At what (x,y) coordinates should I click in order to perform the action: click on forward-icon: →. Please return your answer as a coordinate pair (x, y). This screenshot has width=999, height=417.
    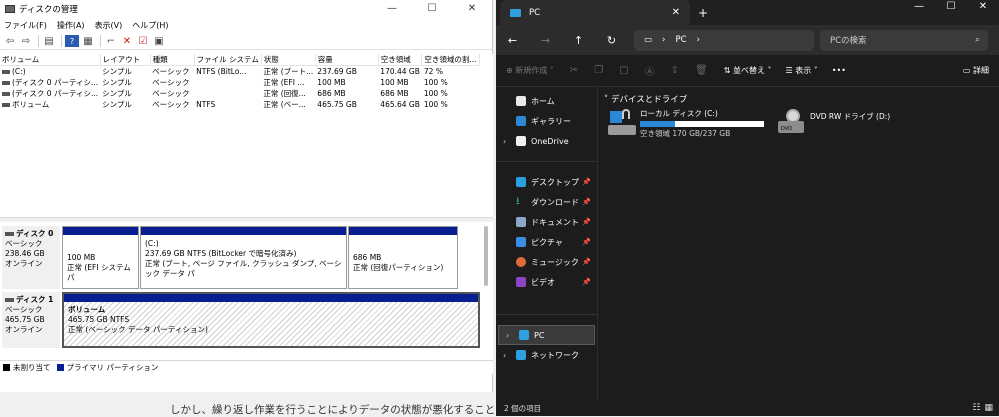
    Looking at the image, I should click on (545, 40).